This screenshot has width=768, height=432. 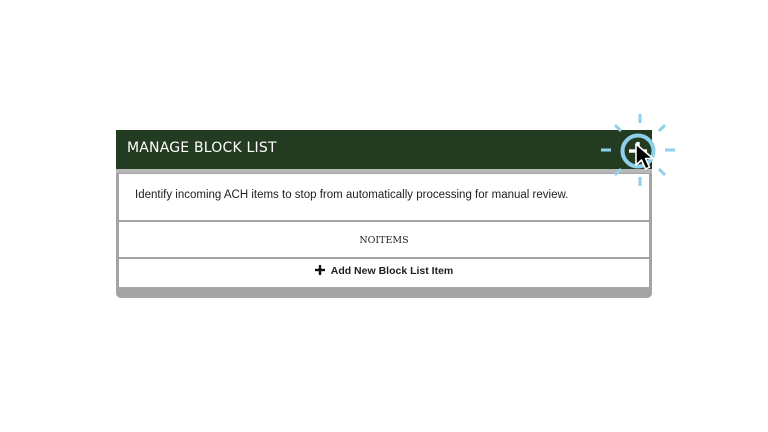 I want to click on mouse-pointer-icon, so click(x=644, y=156).